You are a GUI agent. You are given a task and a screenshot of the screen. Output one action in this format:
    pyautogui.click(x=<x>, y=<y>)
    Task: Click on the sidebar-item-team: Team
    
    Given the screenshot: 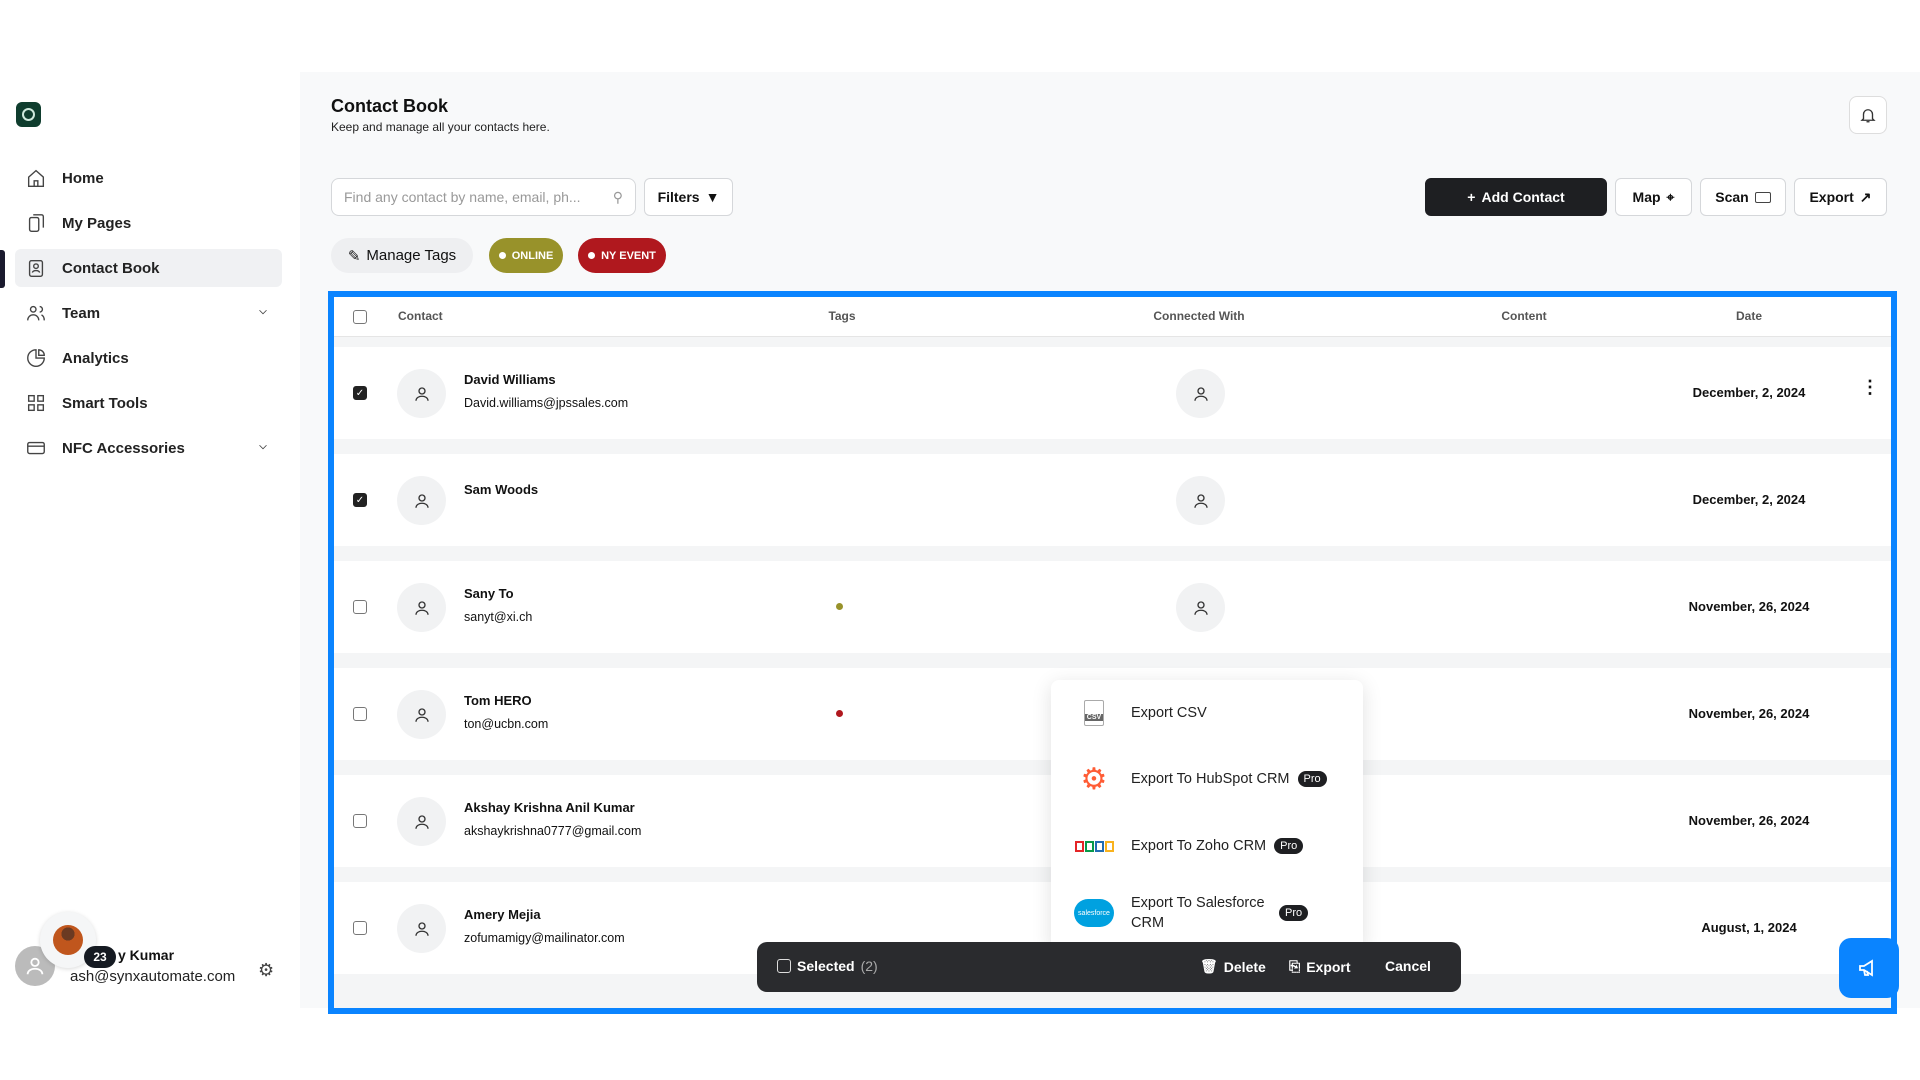 What is the action you would take?
    pyautogui.click(x=148, y=313)
    